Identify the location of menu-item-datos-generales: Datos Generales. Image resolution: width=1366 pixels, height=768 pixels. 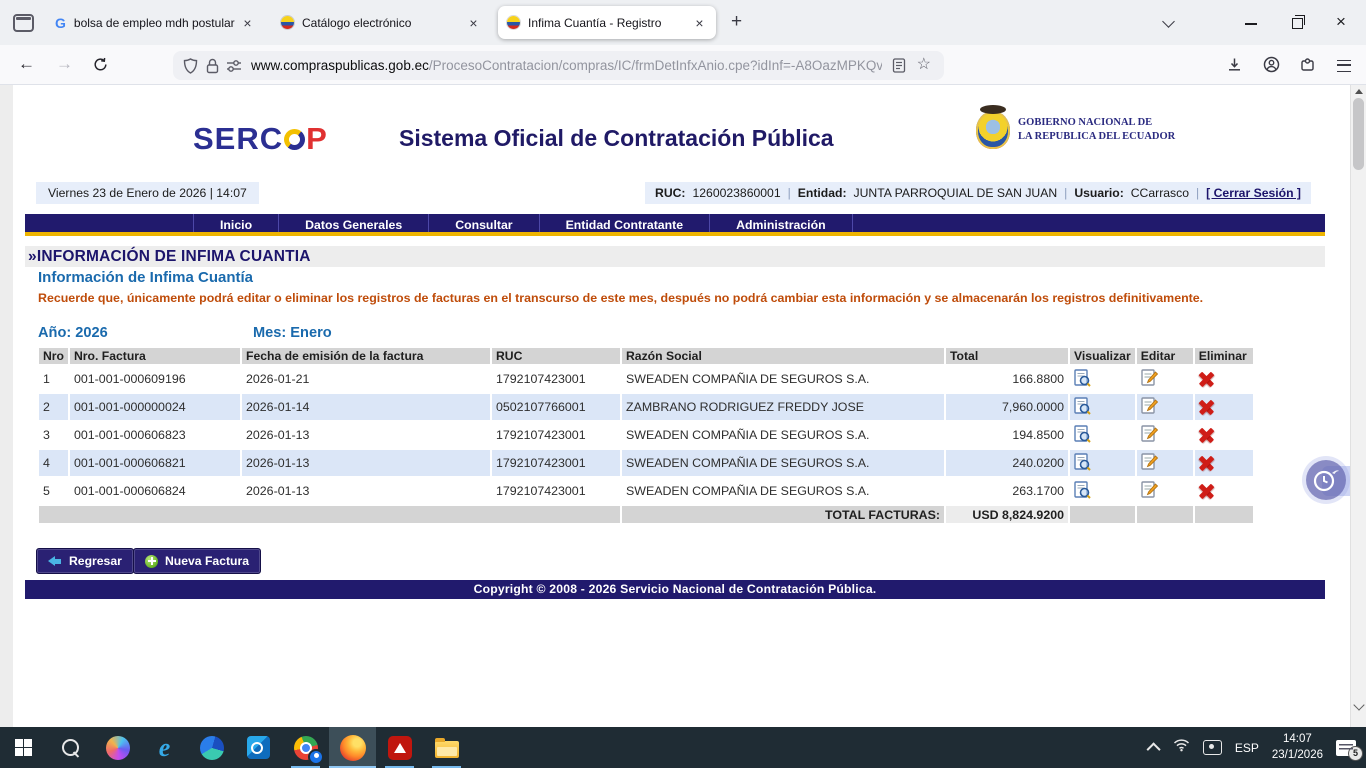
(354, 223).